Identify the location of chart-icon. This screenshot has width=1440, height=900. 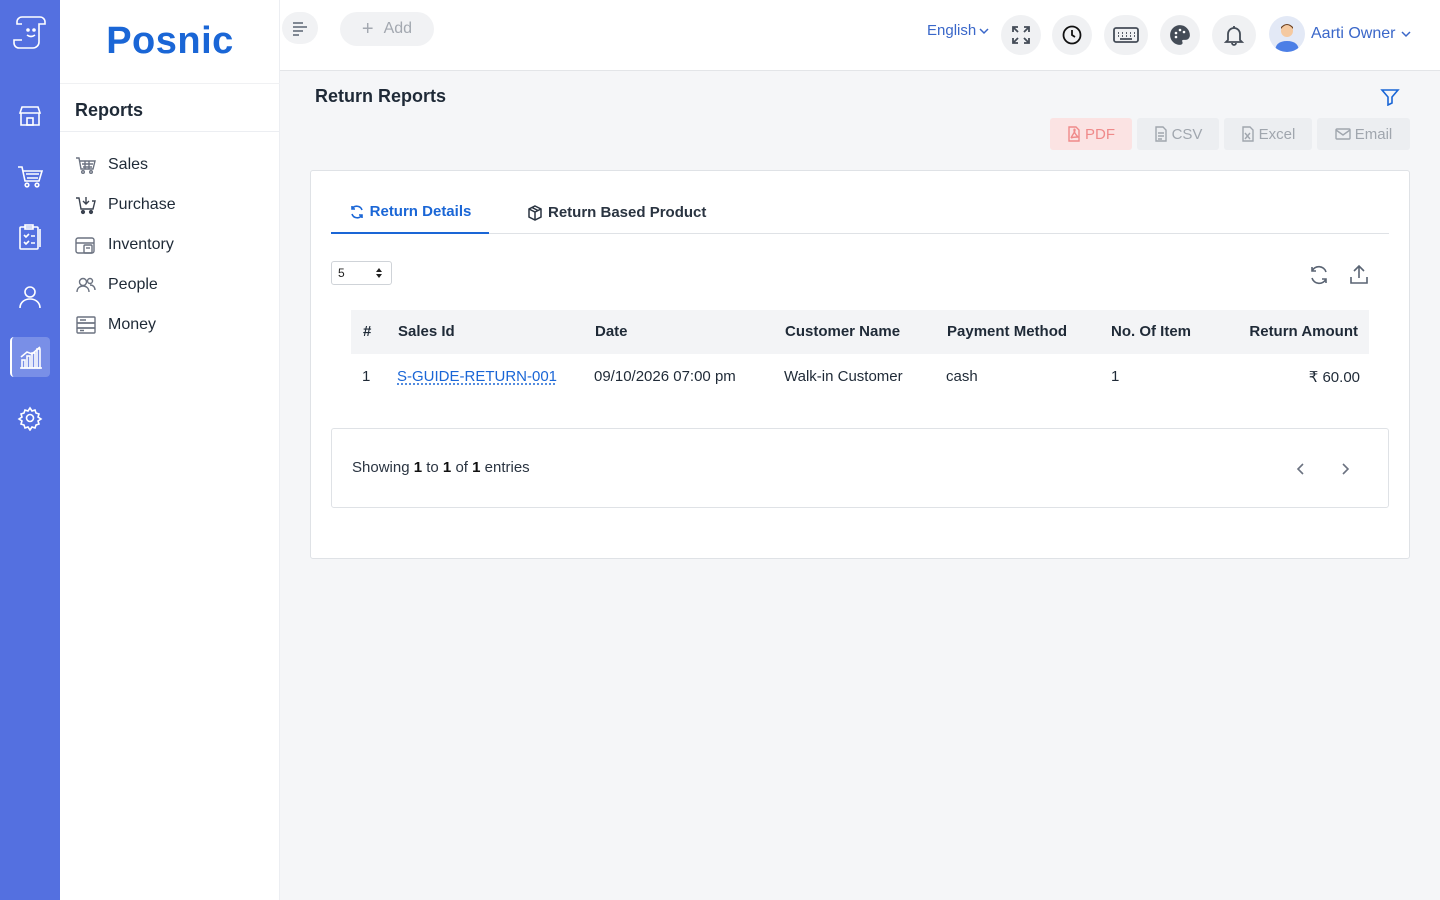
(30, 357).